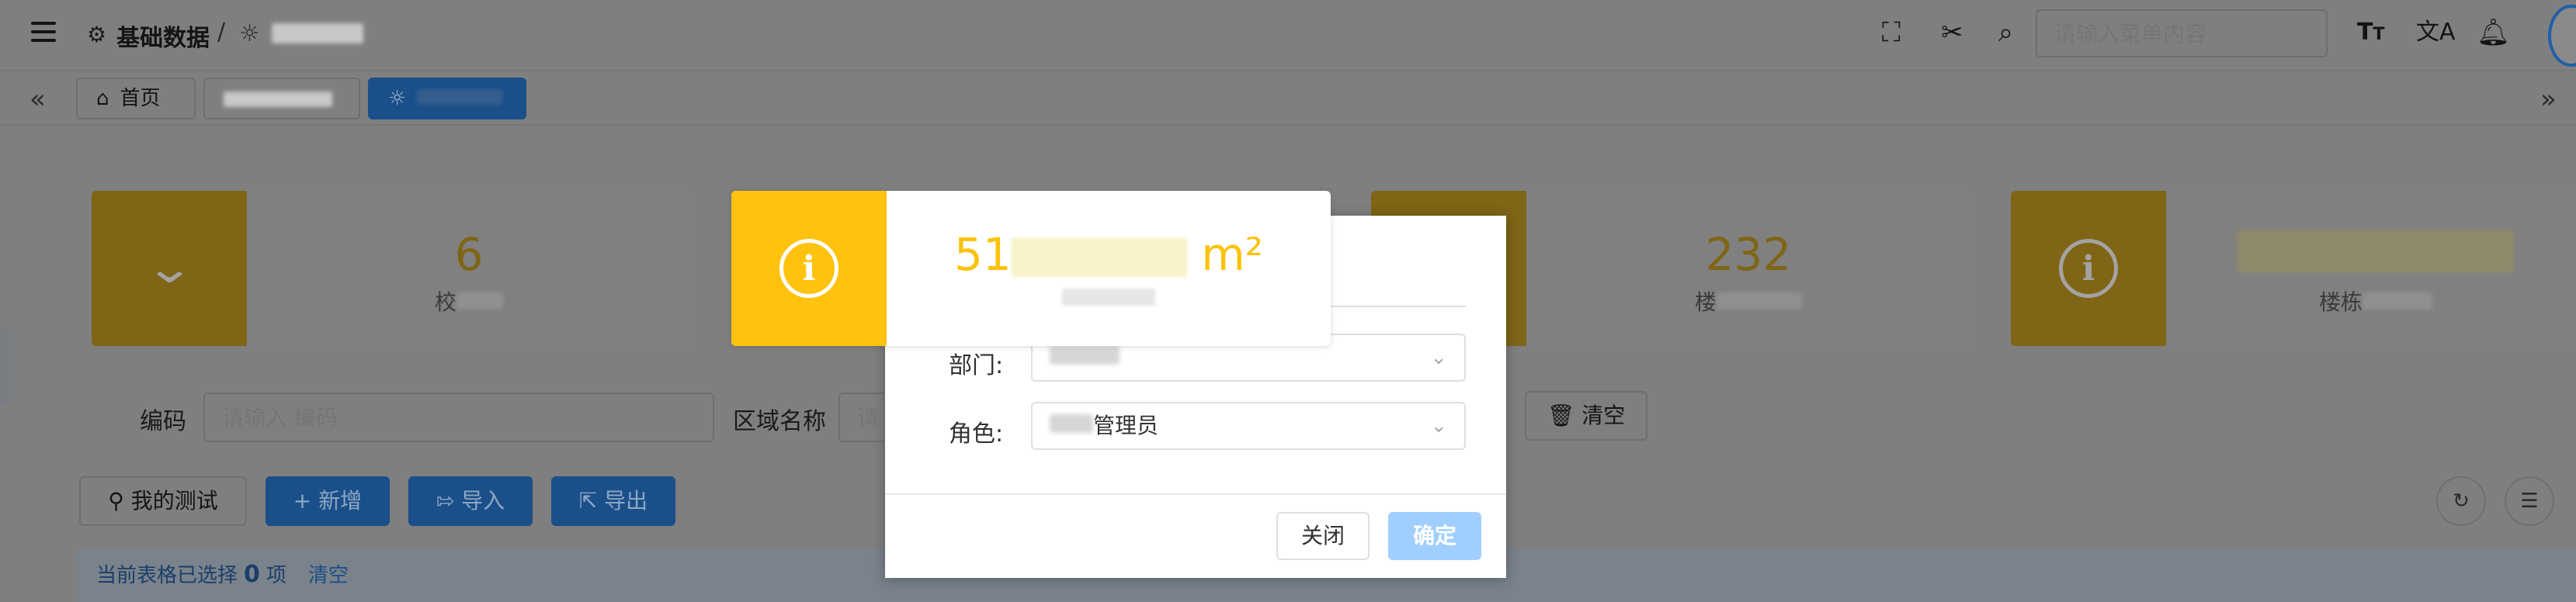 This screenshot has width=2576, height=602. I want to click on my-test-button: ⚲ 我的测试, so click(163, 501).